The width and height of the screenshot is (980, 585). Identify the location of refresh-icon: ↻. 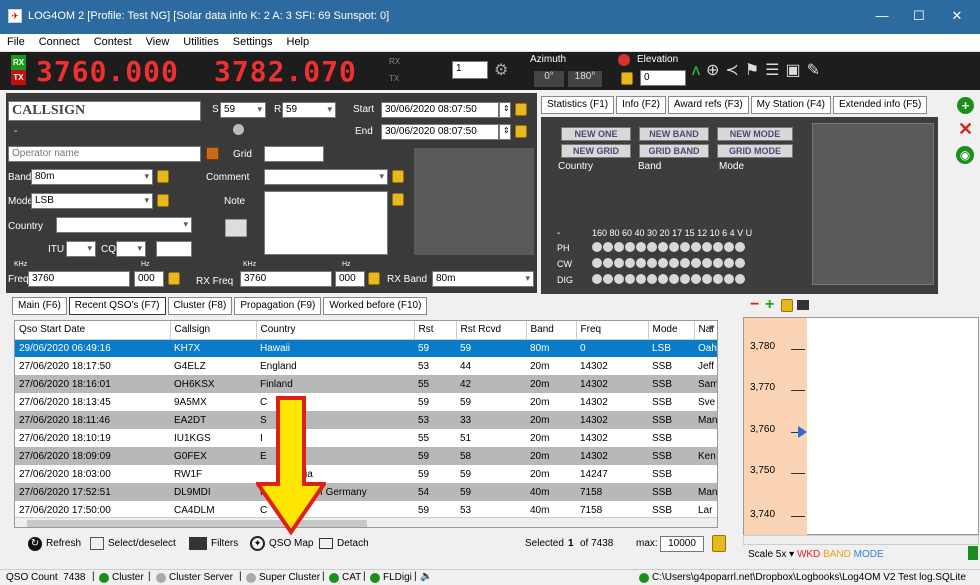
(35, 544).